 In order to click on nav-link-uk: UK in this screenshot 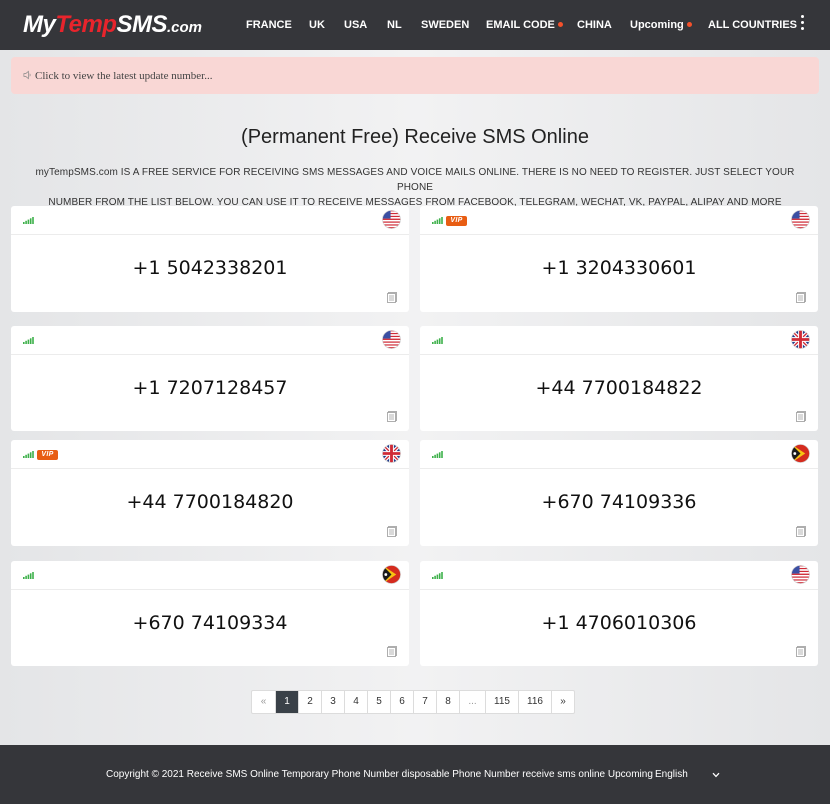, I will do `click(317, 25)`.